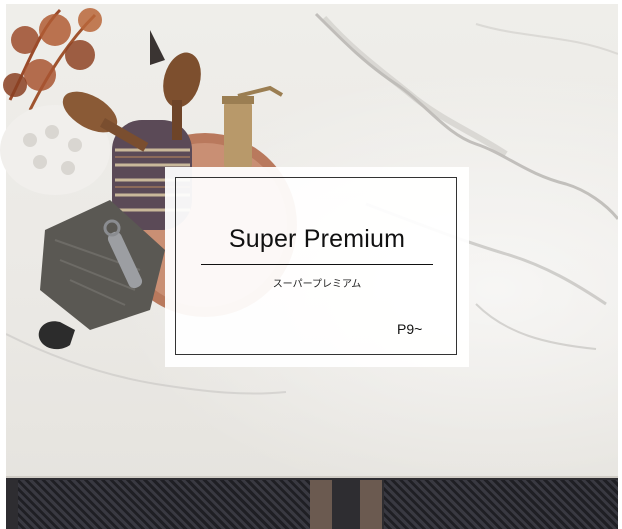 Image resolution: width=622 pixels, height=529 pixels. What do you see at coordinates (166, 504) in the screenshot?
I see `woven-chair-left` at bounding box center [166, 504].